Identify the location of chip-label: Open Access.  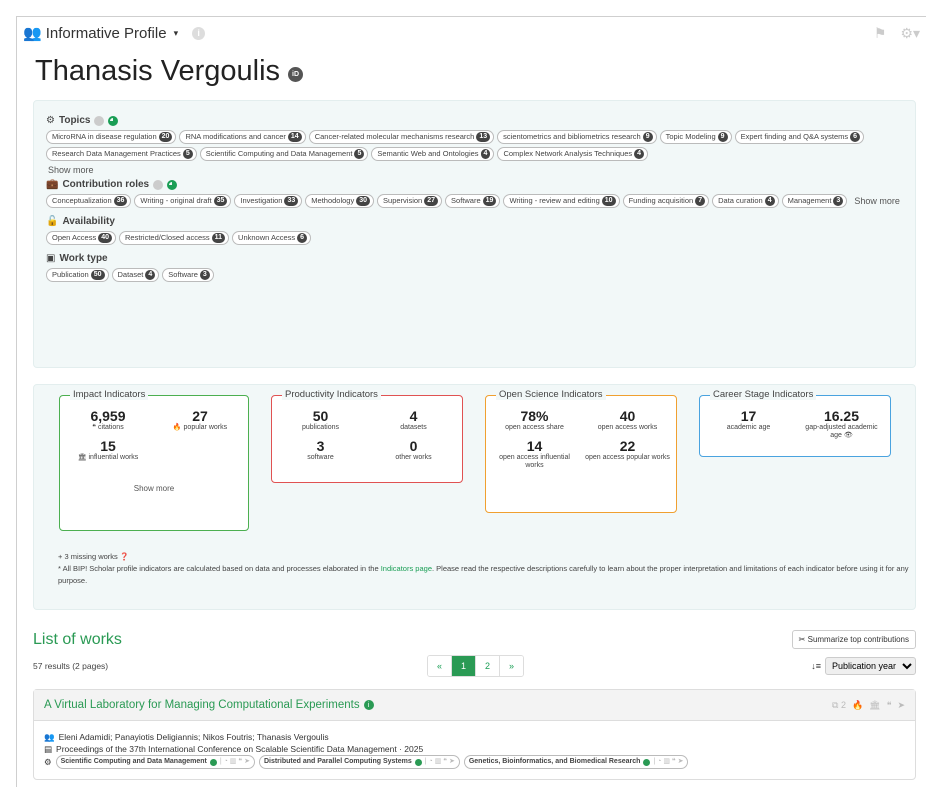
(74, 237).